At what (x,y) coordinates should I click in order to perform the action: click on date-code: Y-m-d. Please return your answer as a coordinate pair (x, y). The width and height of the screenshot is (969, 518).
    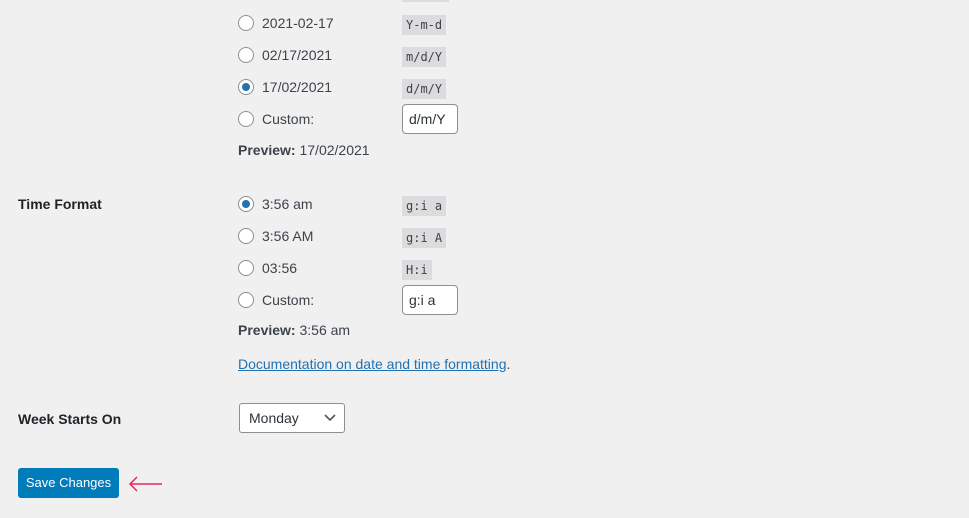
    Looking at the image, I should click on (424, 25).